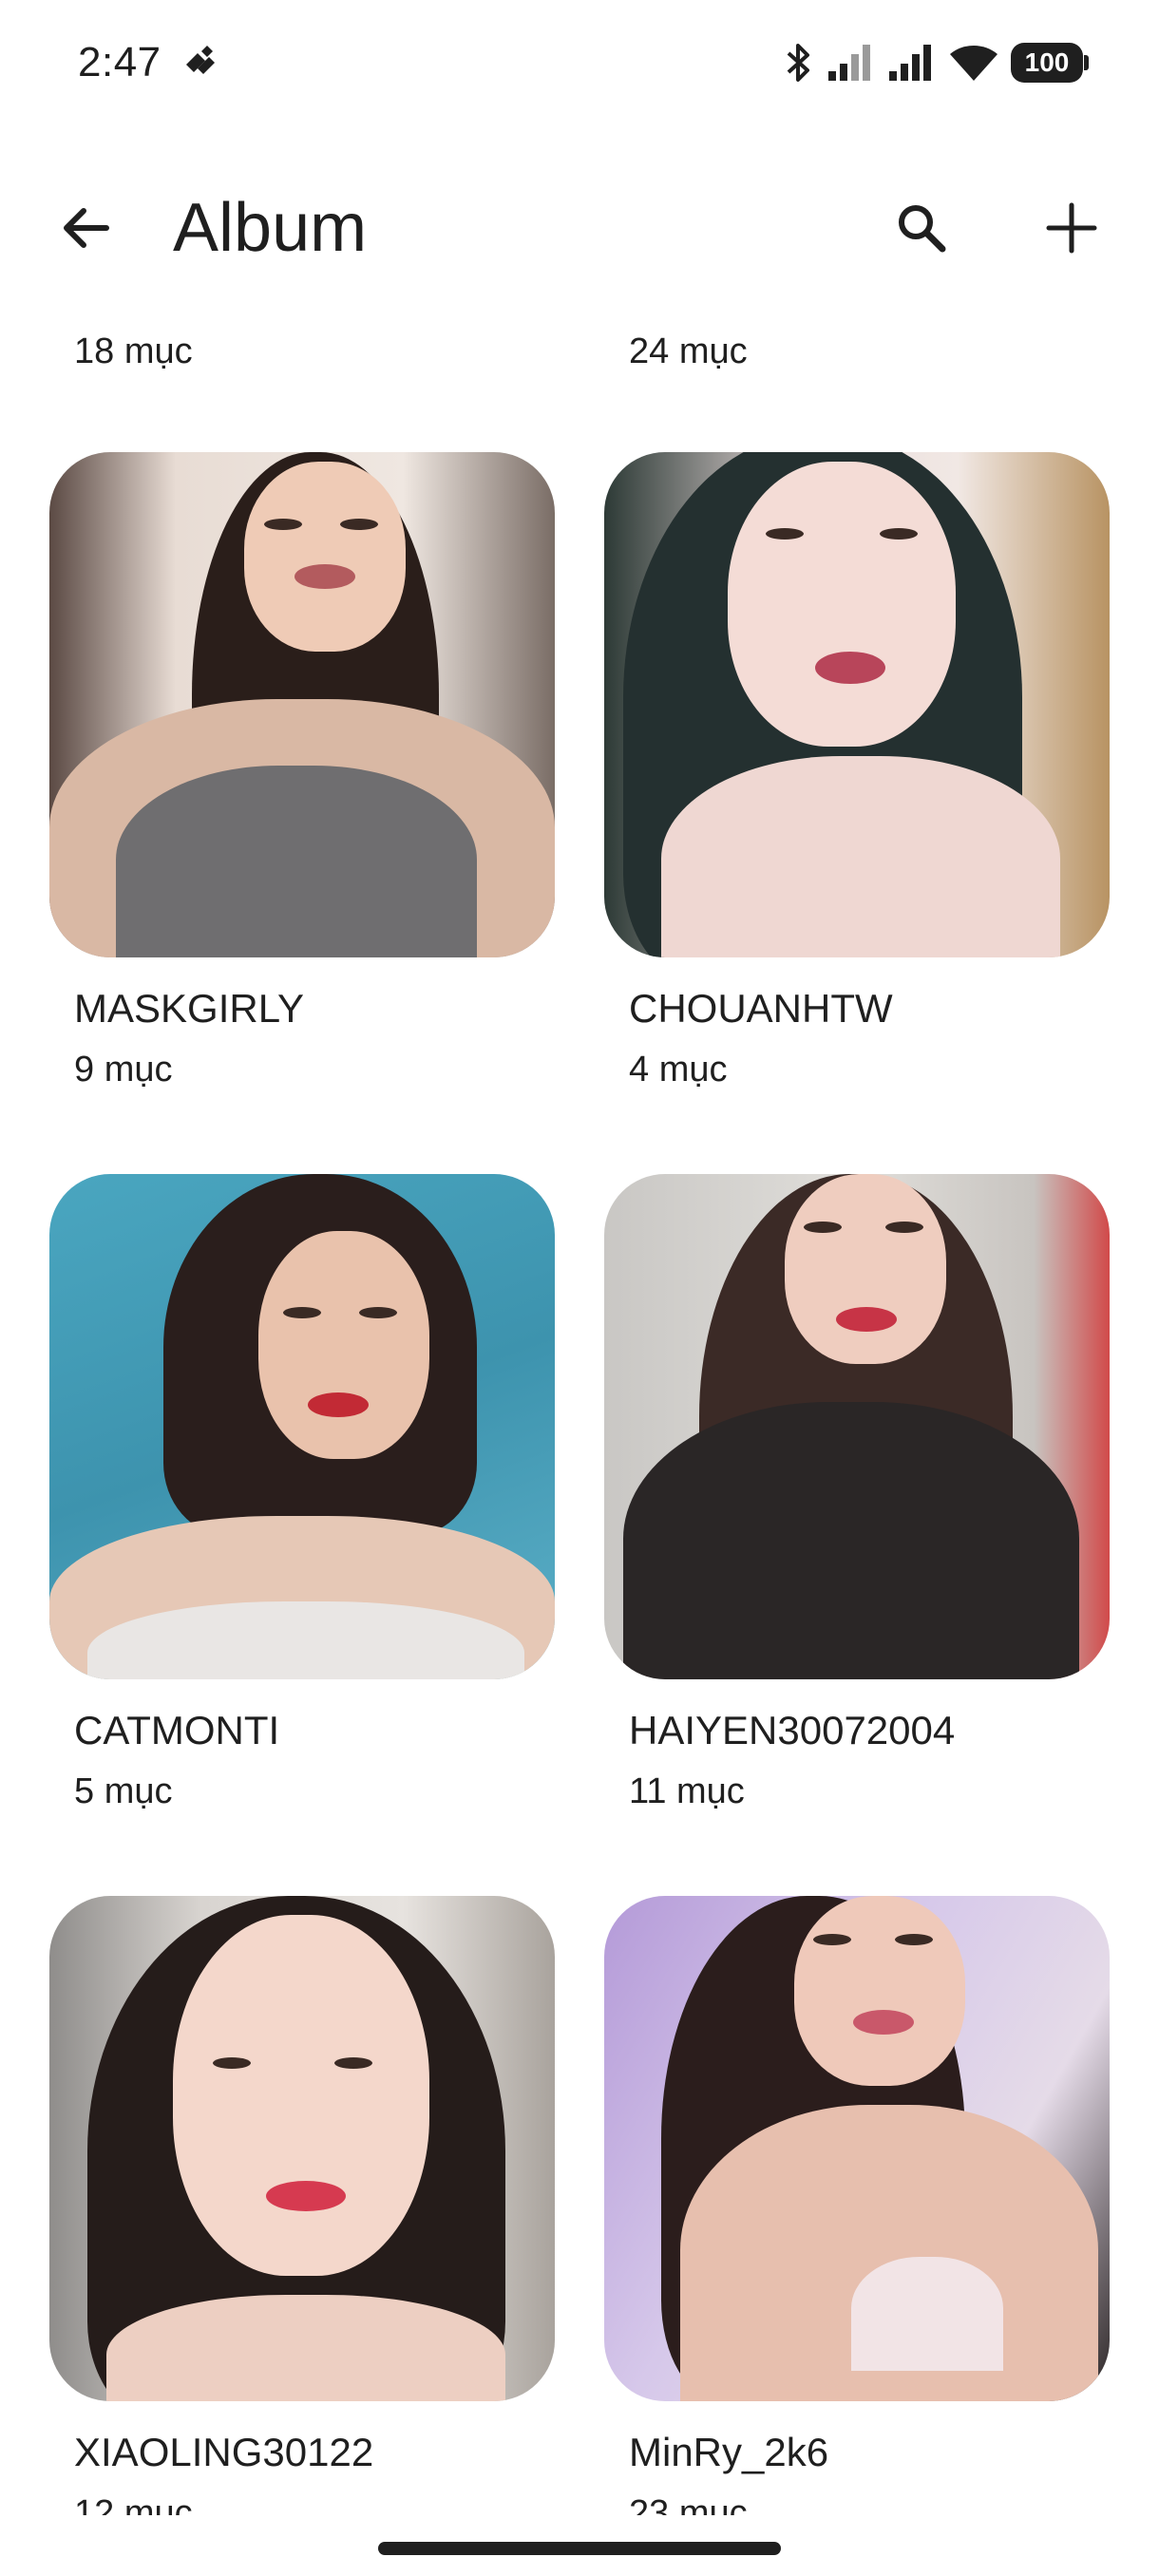  I want to click on battery-level: 100, so click(1047, 62).